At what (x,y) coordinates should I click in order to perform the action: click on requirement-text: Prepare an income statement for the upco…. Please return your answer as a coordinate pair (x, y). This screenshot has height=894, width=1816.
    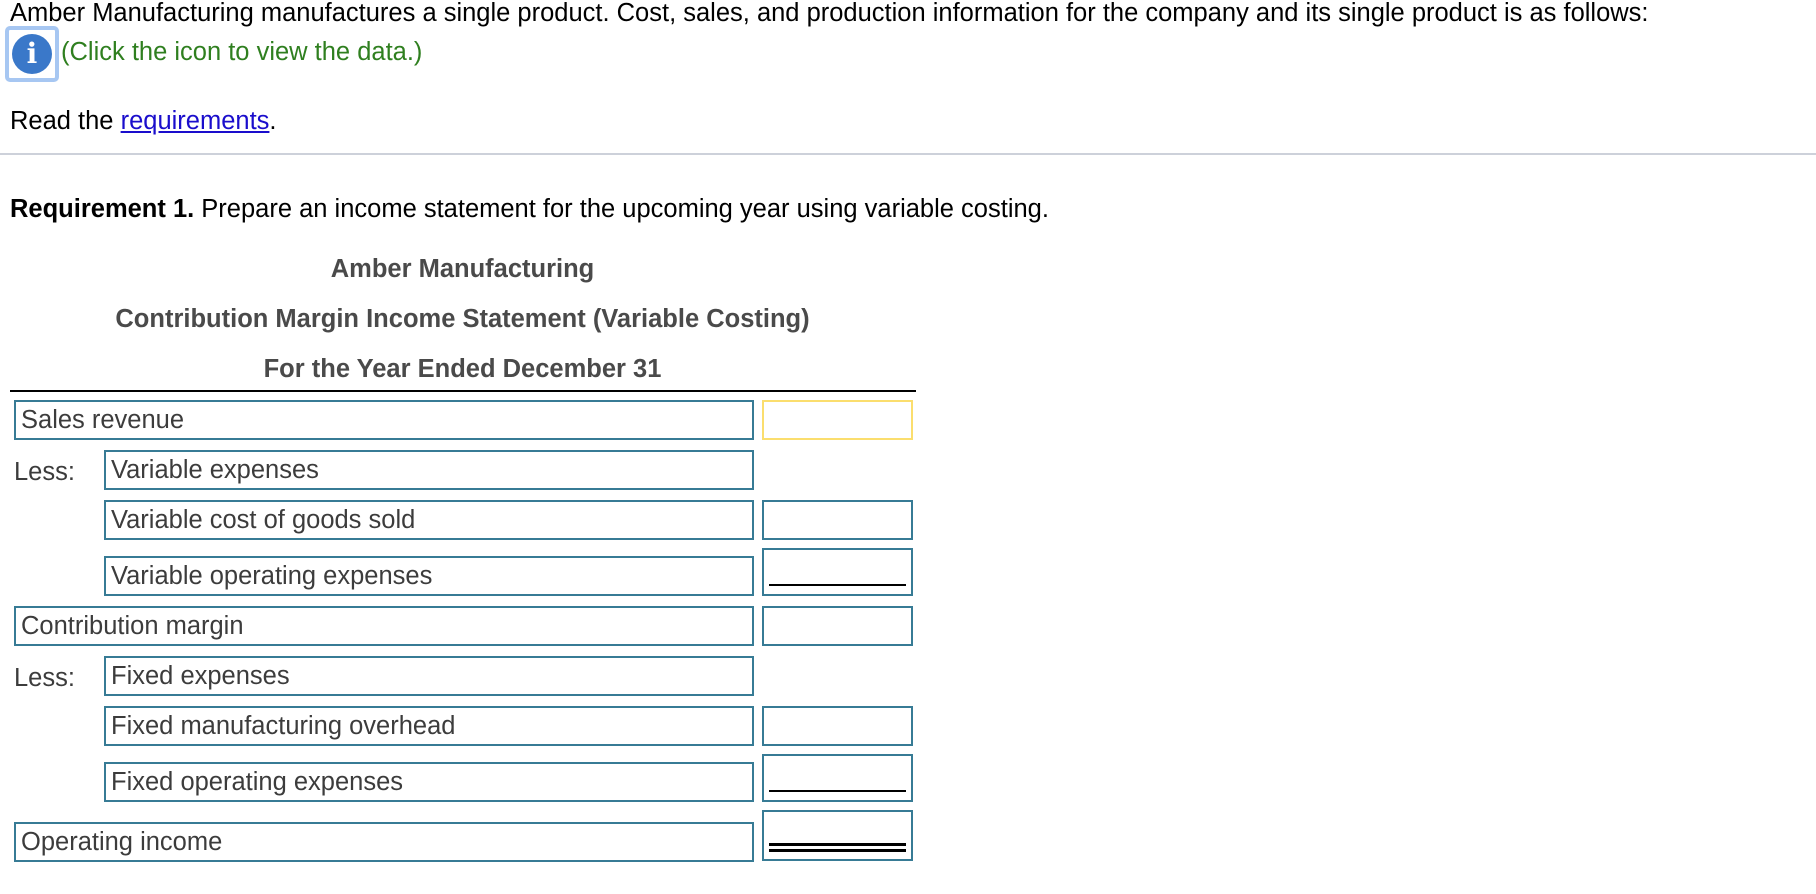
    Looking at the image, I should click on (621, 209).